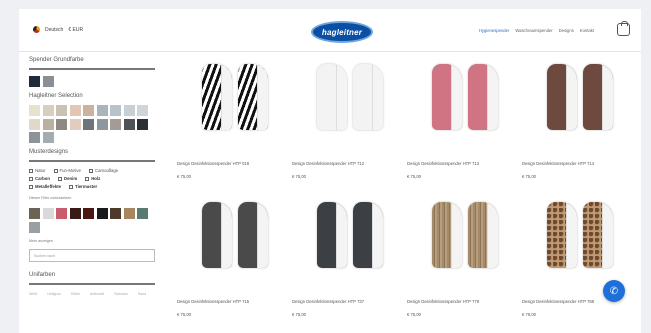  I want to click on filter-carbon: Carbon, so click(39, 179).